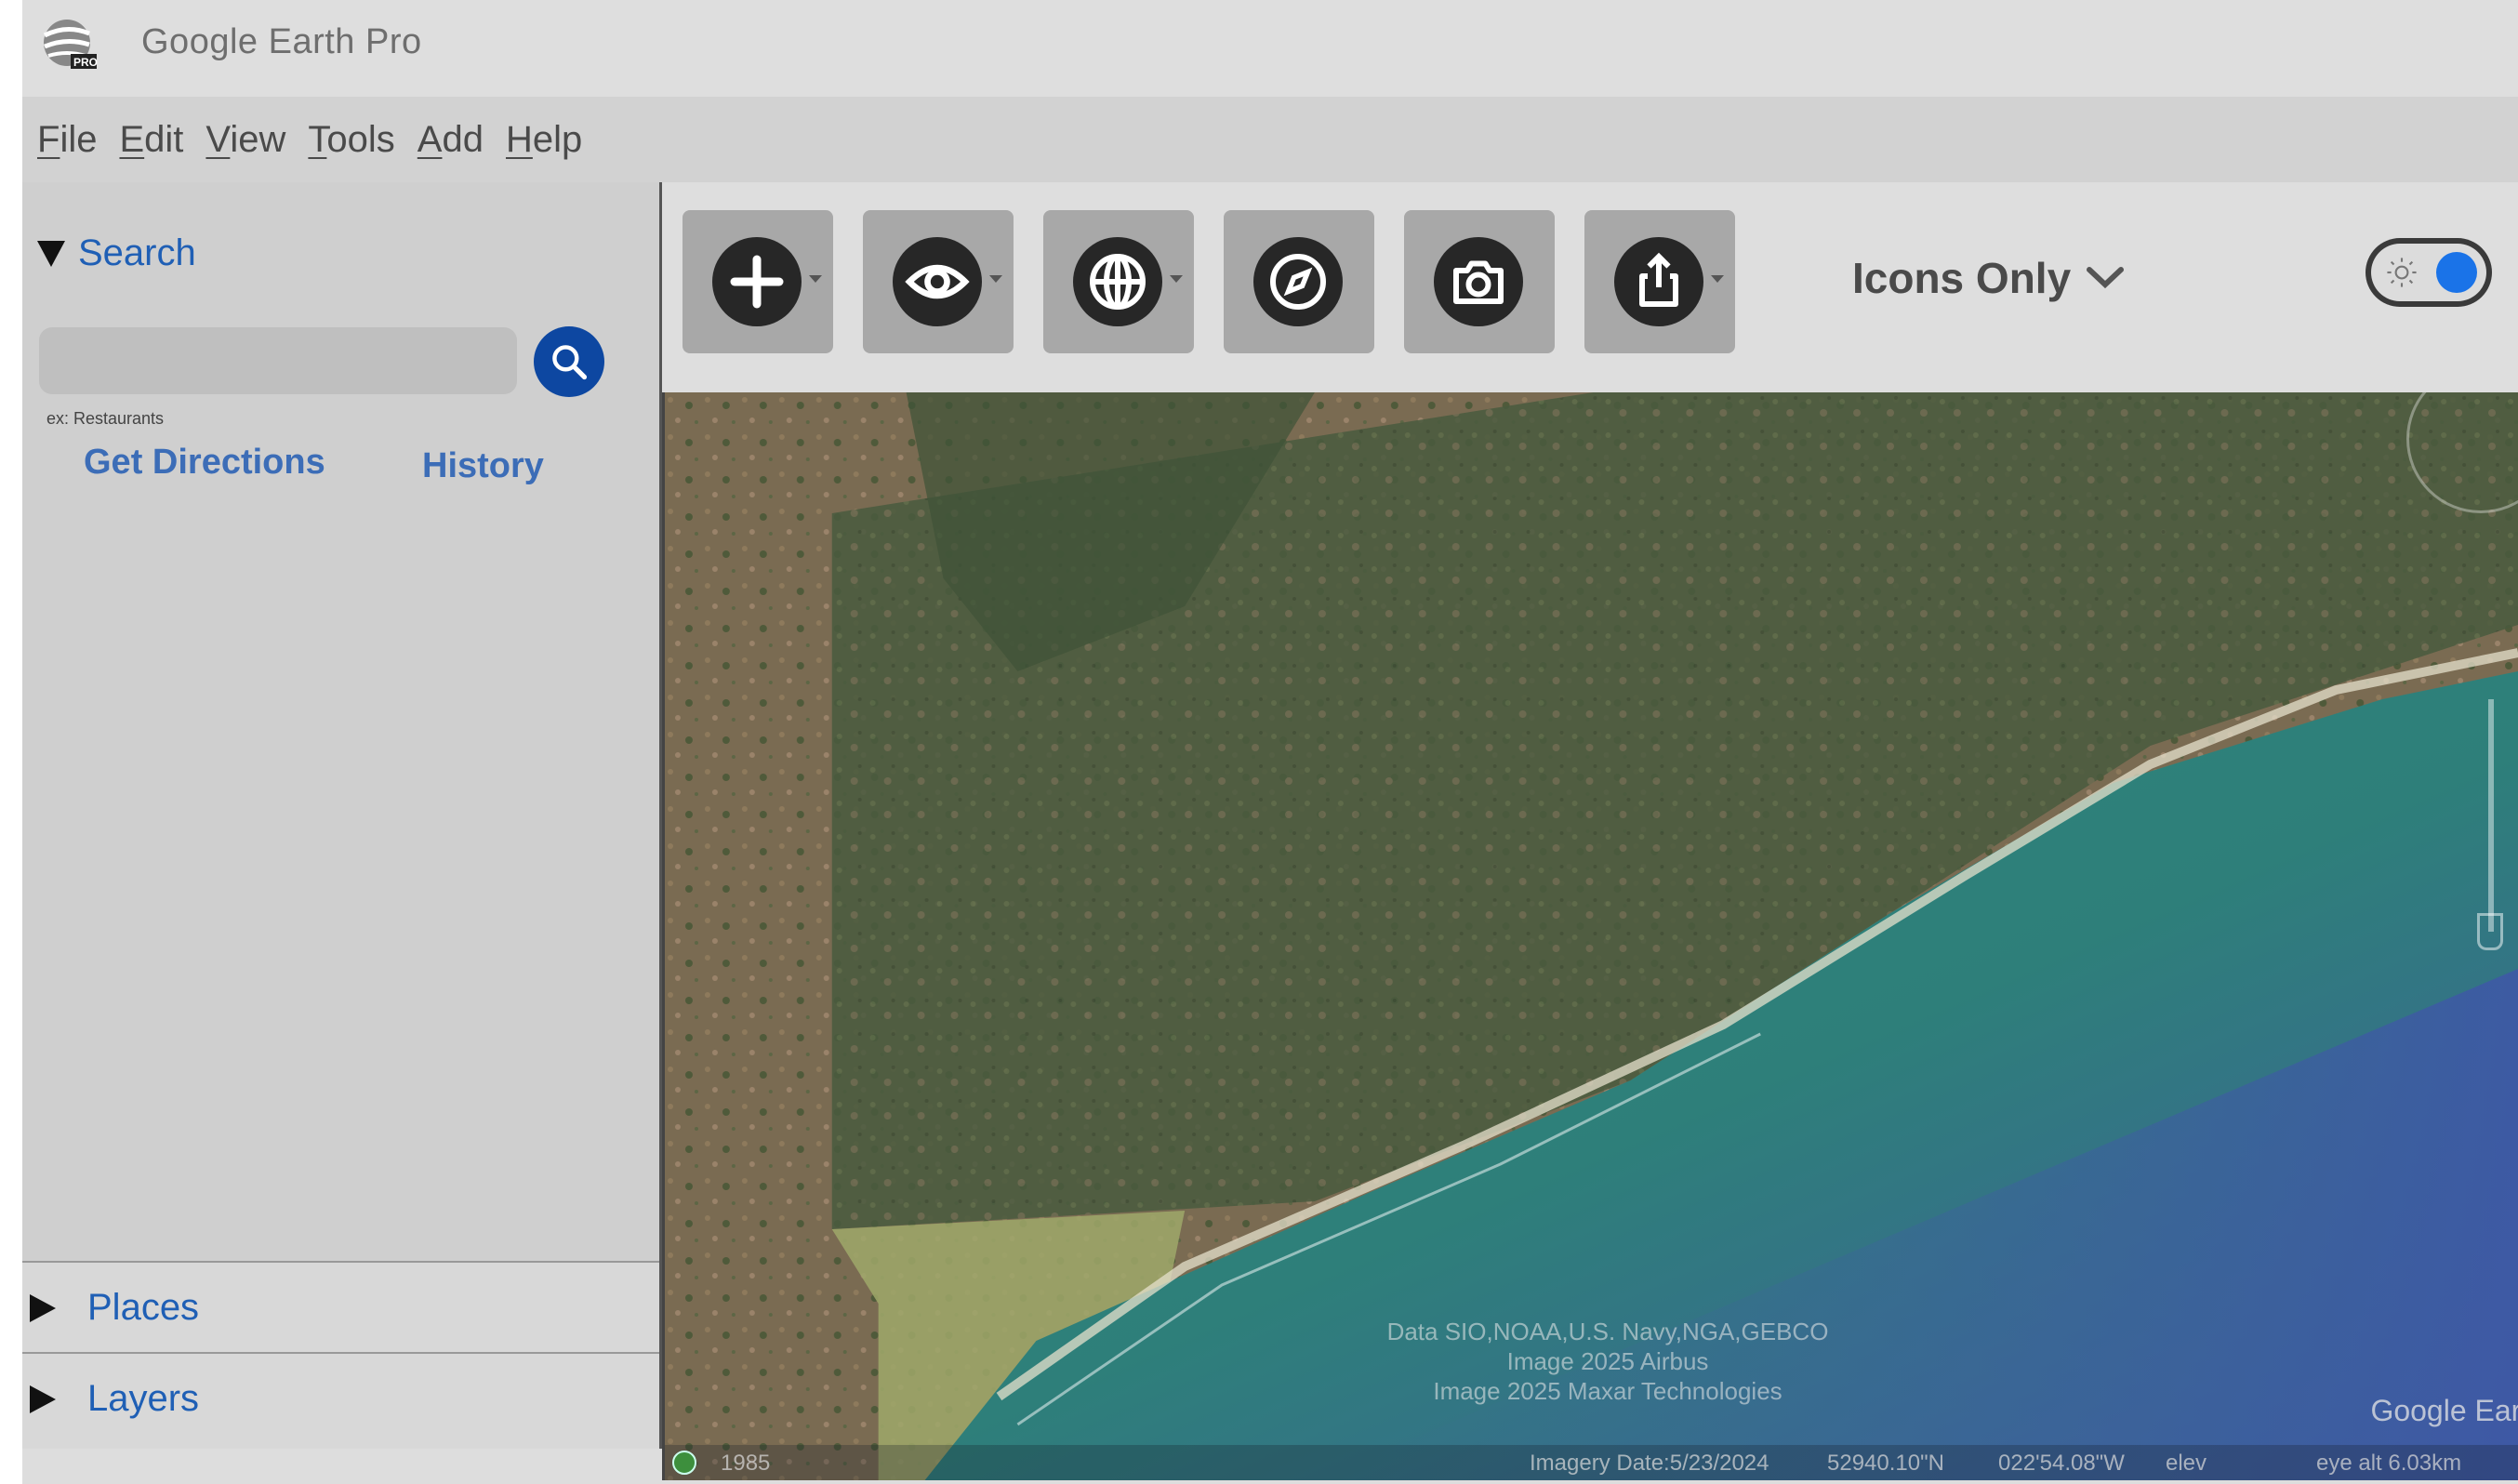 This screenshot has height=1484, width=2518. I want to click on layers-panel-header: Layers, so click(340, 1400).